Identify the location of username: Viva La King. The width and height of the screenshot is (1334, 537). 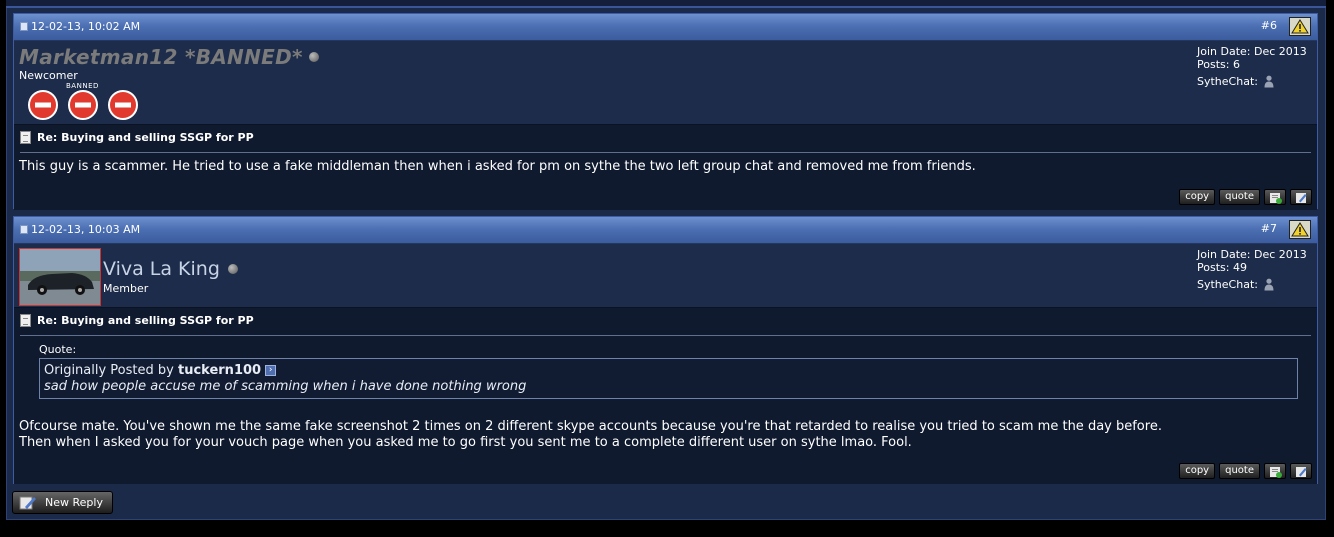
(161, 269).